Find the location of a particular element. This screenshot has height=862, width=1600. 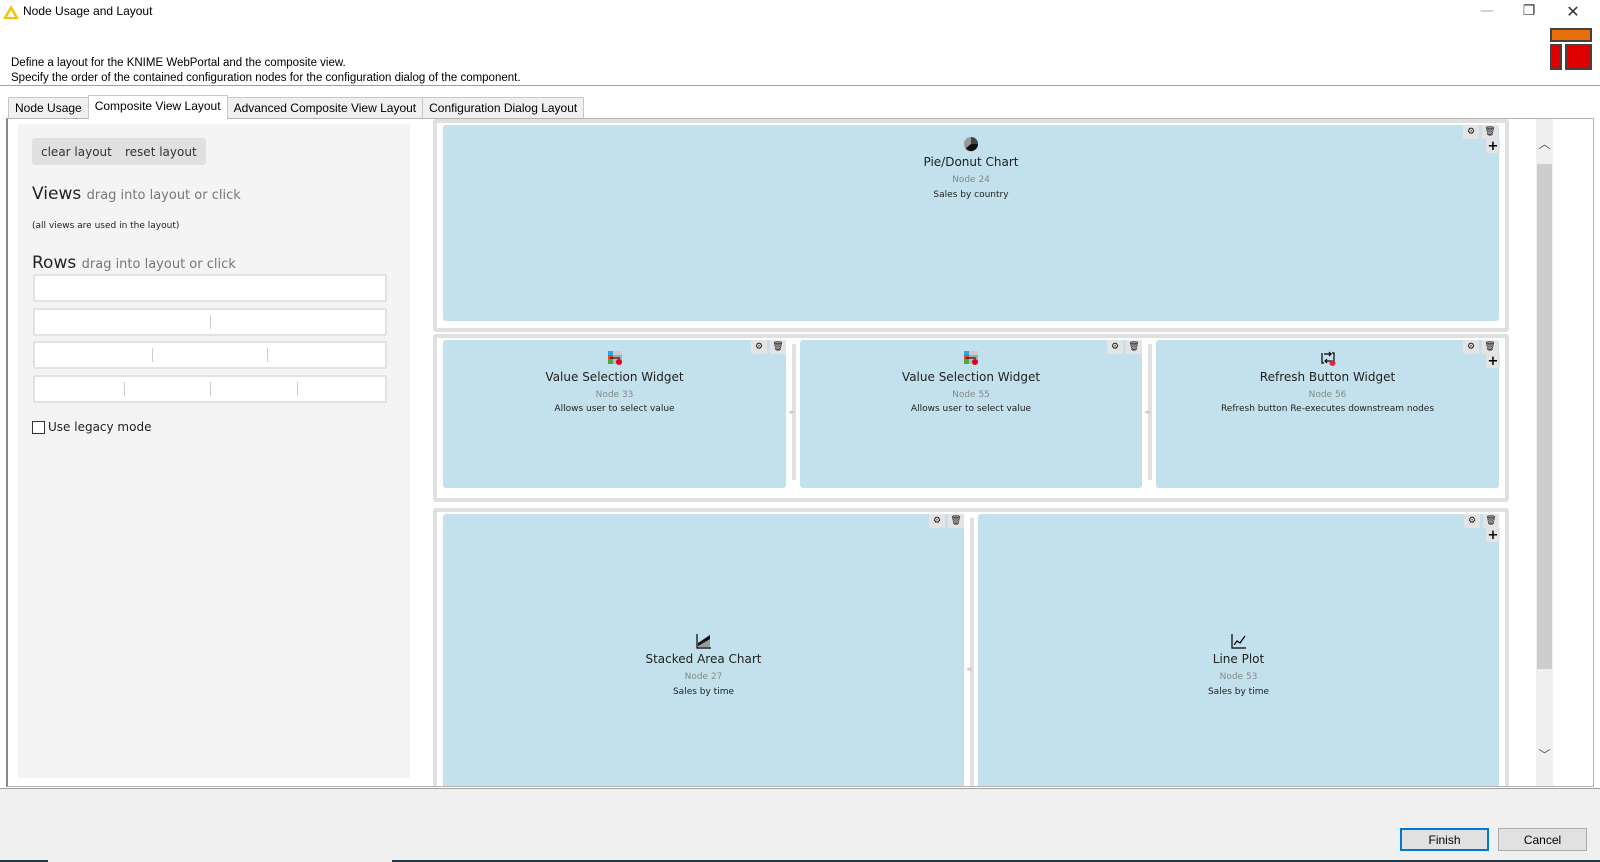

scroll-thumb is located at coordinates (1544, 416).